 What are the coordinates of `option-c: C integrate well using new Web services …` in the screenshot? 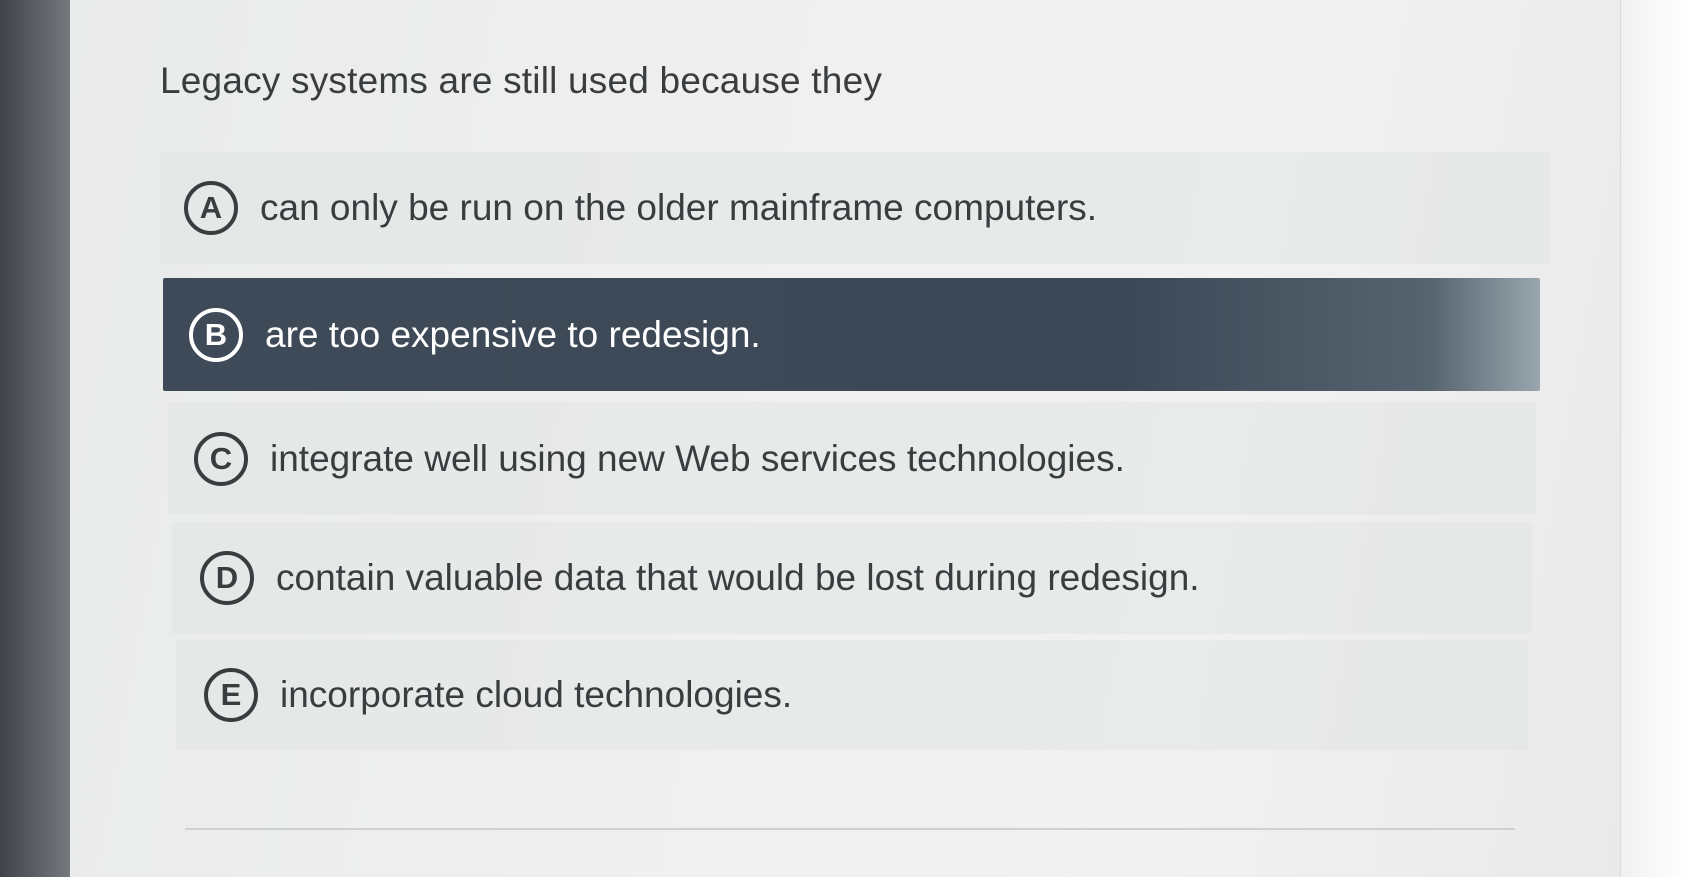 It's located at (852, 458).